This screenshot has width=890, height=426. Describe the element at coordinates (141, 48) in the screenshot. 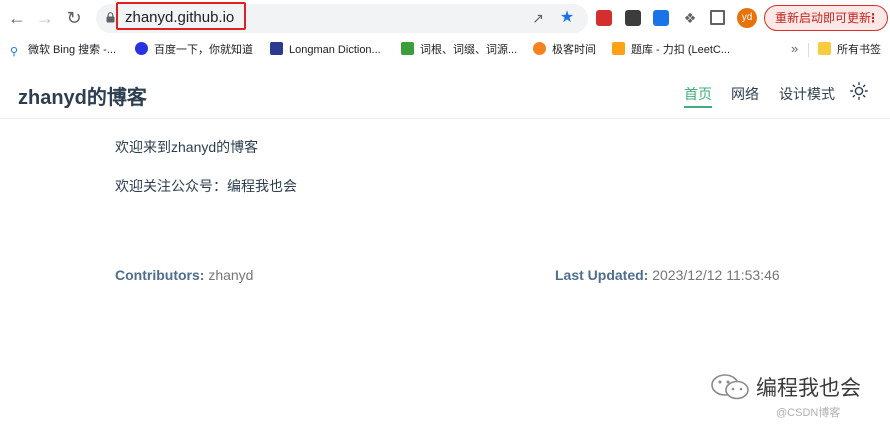

I see `baidu-paw-icon` at that location.